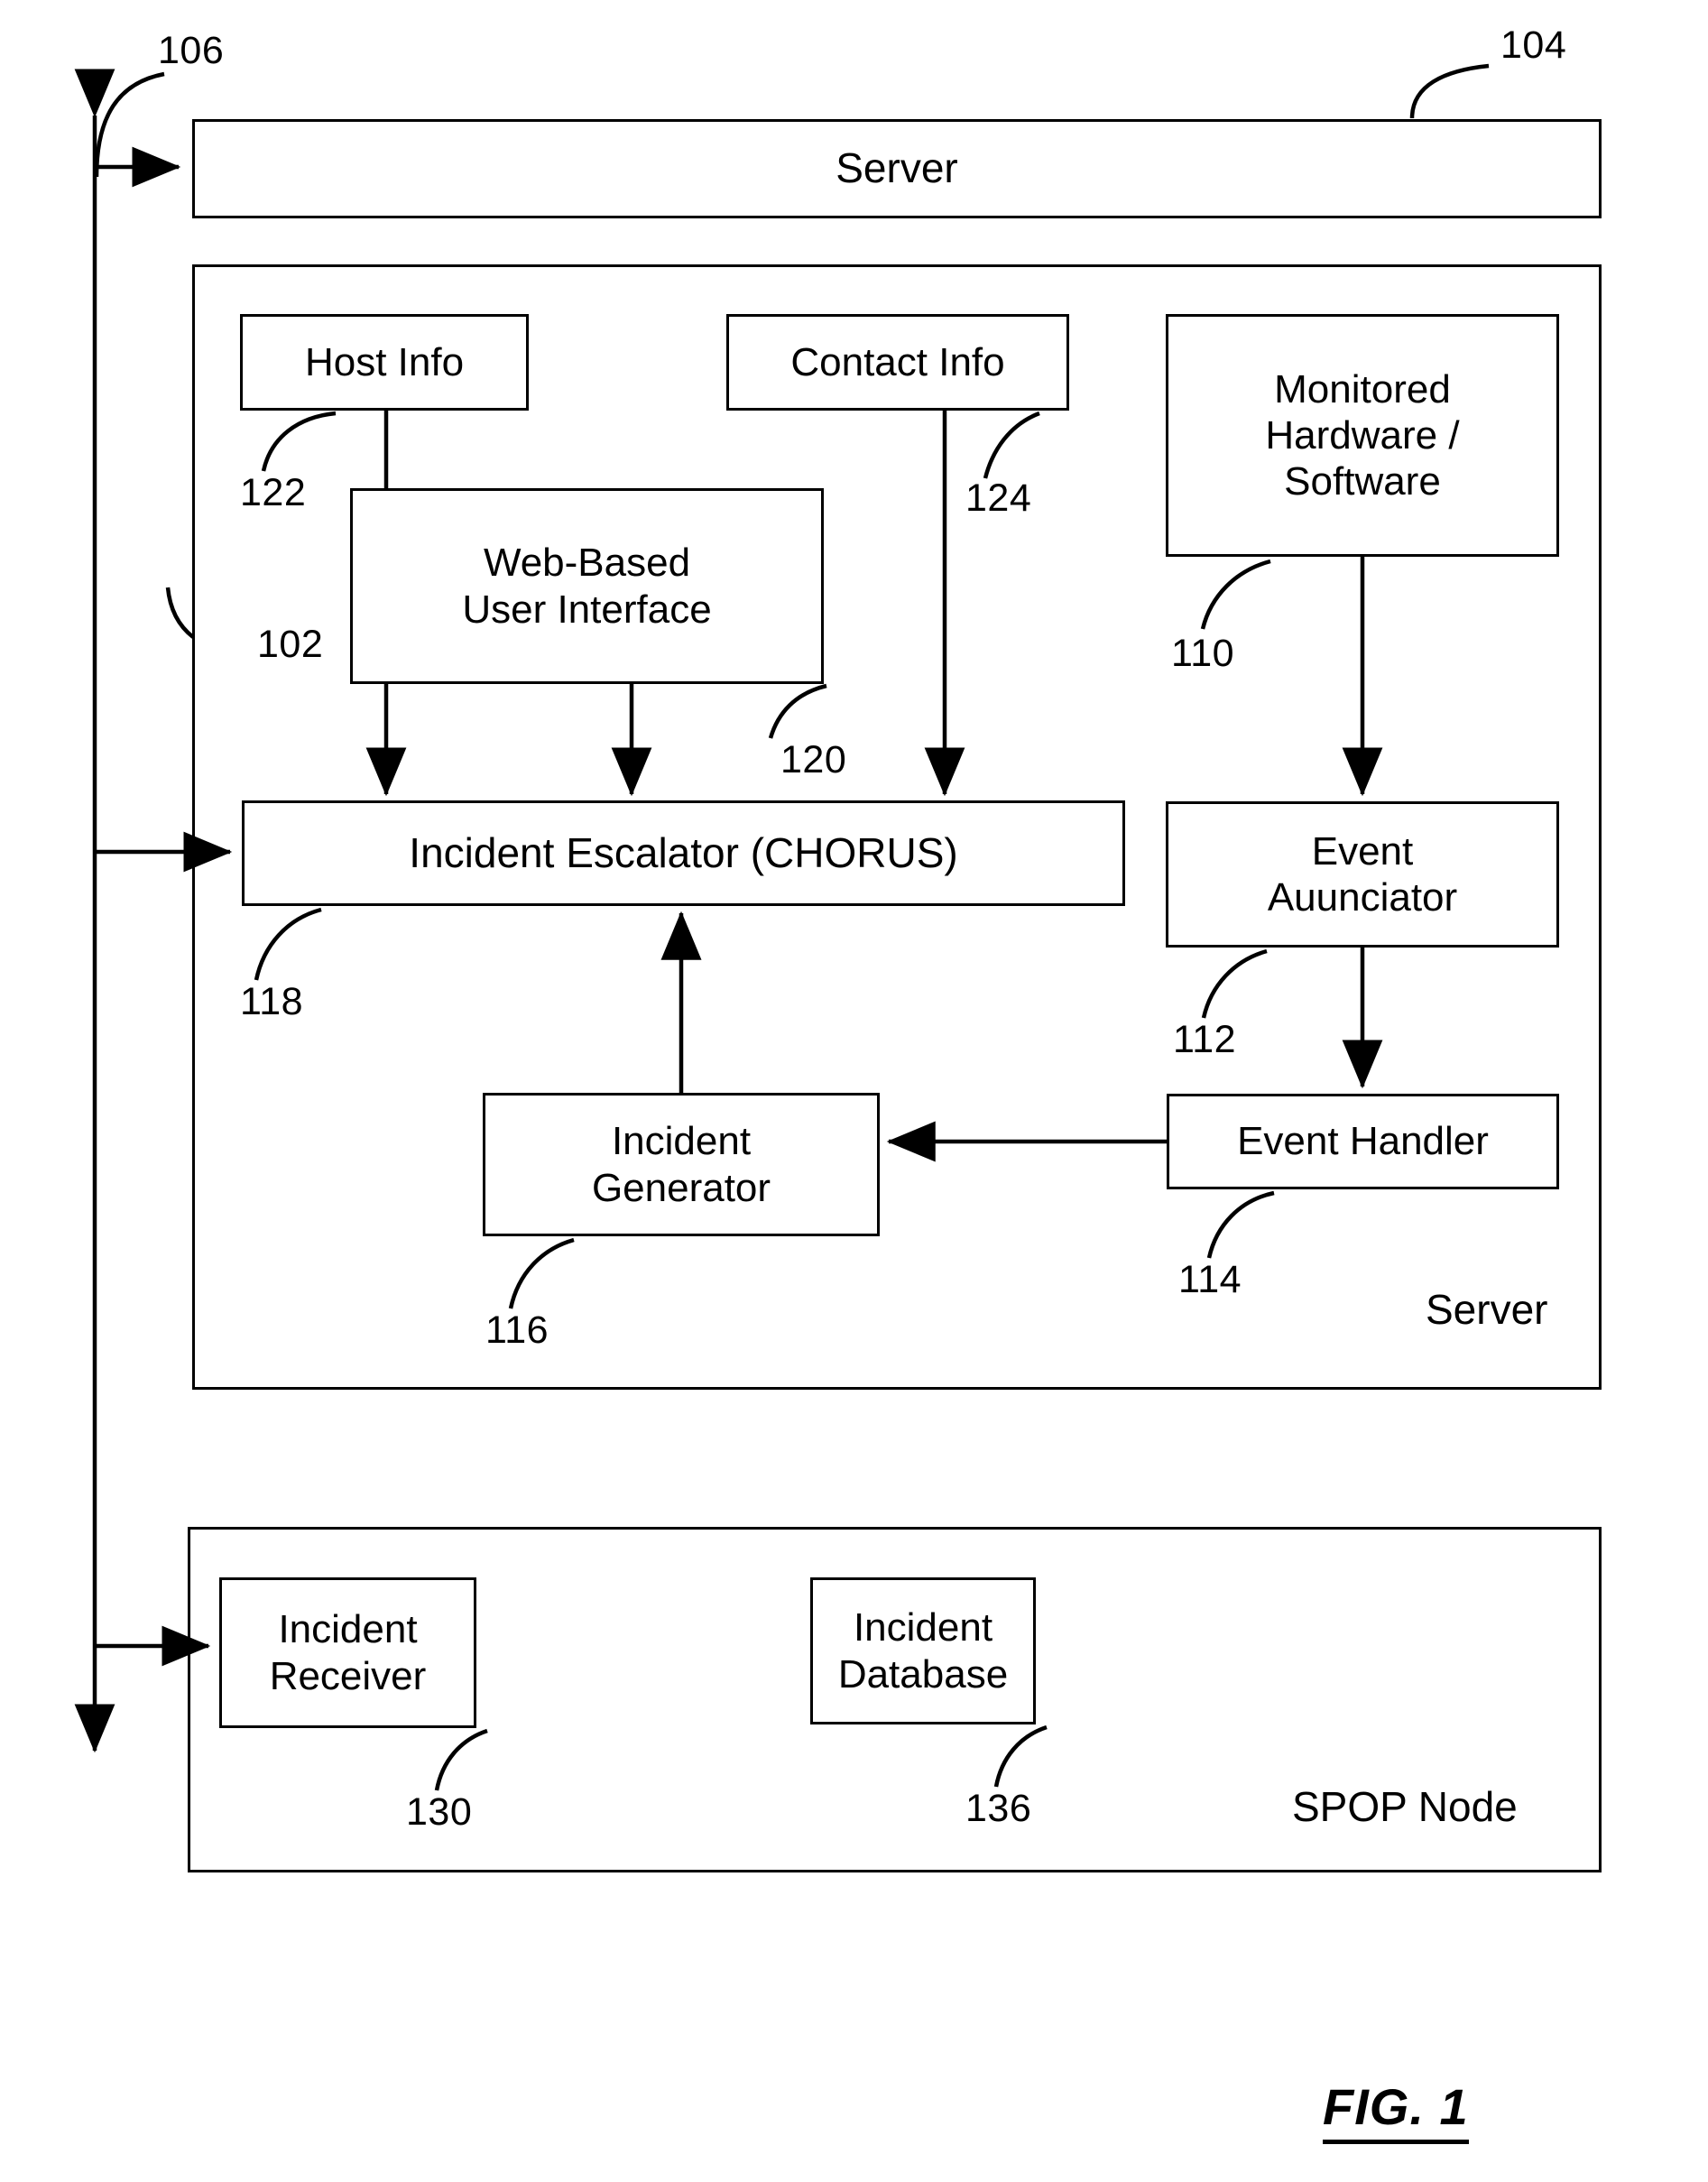 The width and height of the screenshot is (1708, 2182). Describe the element at coordinates (1533, 45) in the screenshot. I see `ref-number-104: 104` at that location.